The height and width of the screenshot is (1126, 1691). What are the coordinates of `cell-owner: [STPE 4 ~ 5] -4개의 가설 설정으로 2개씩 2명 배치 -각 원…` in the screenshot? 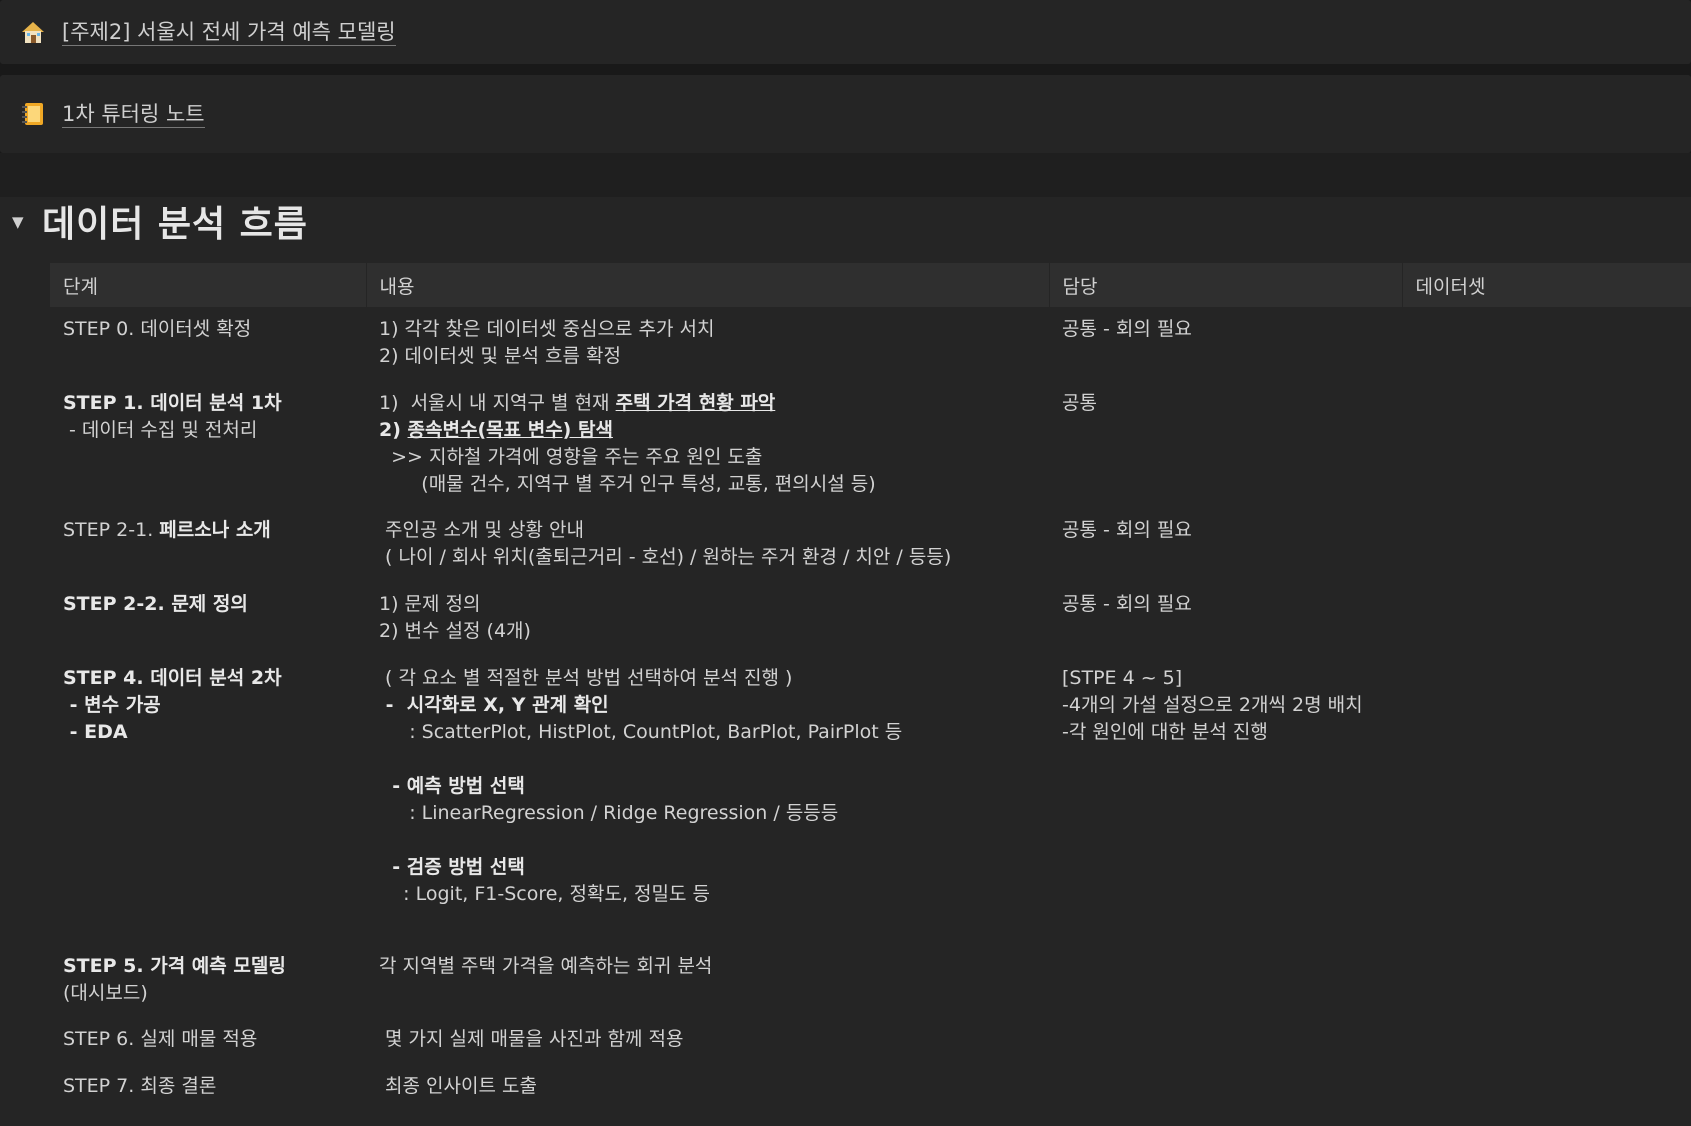 It's located at (1225, 800).